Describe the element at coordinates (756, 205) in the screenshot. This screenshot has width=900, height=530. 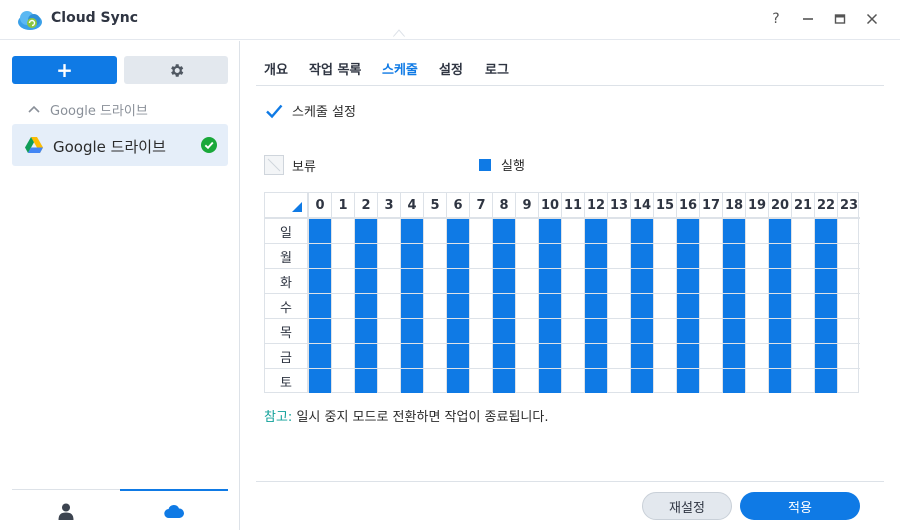
I see `hour-header: 19` at that location.